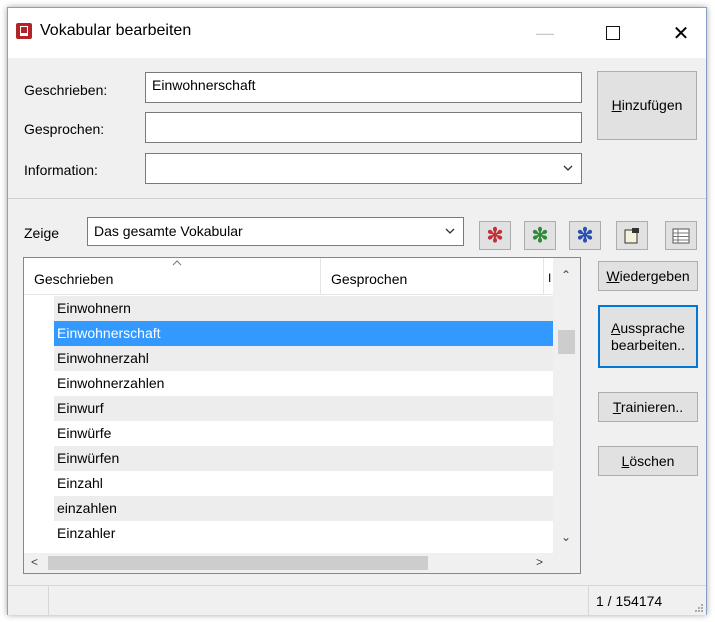  What do you see at coordinates (566, 406) in the screenshot?
I see `vertical-scrollbar: ⌃ ⌄` at bounding box center [566, 406].